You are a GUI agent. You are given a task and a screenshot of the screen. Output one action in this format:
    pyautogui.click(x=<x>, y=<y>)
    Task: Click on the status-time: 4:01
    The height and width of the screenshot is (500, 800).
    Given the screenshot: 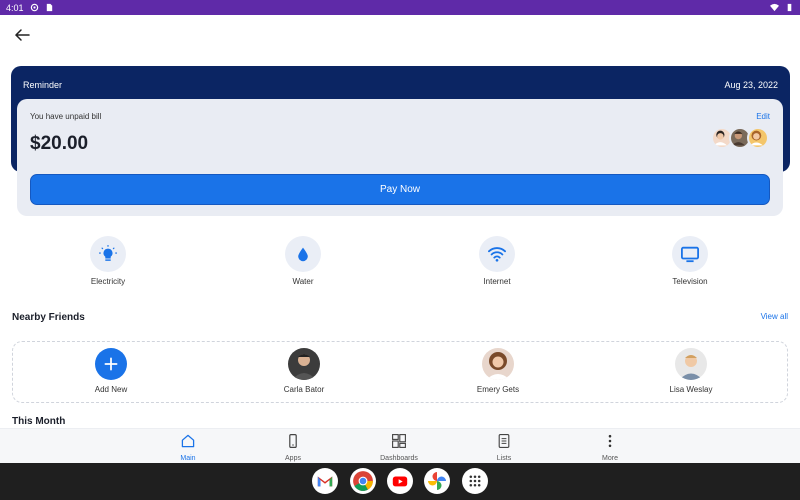 What is the action you would take?
    pyautogui.click(x=15, y=7)
    